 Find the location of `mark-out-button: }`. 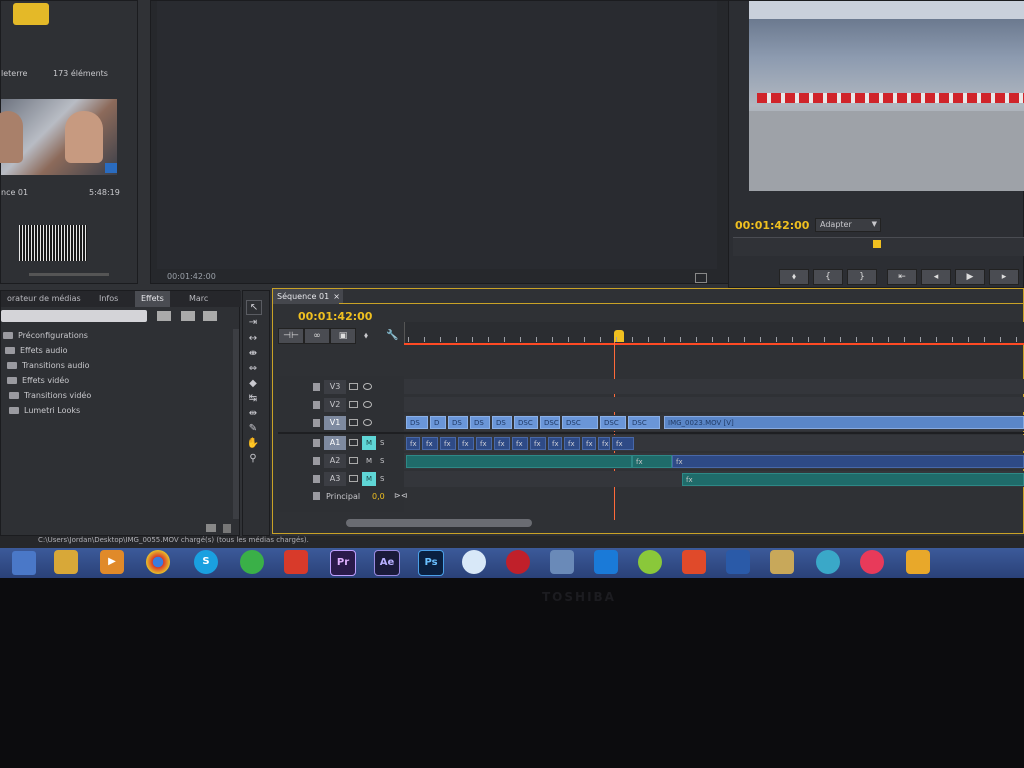

mark-out-button: } is located at coordinates (862, 277).